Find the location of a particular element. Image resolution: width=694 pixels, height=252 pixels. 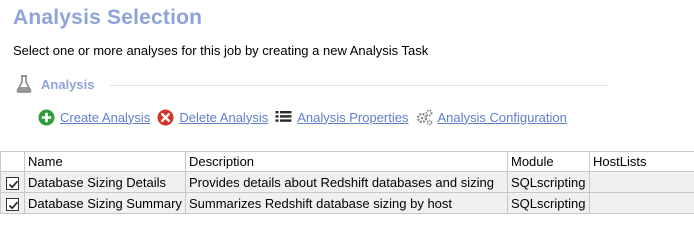

delete-analysis-label: Delete Analysis is located at coordinates (224, 117).